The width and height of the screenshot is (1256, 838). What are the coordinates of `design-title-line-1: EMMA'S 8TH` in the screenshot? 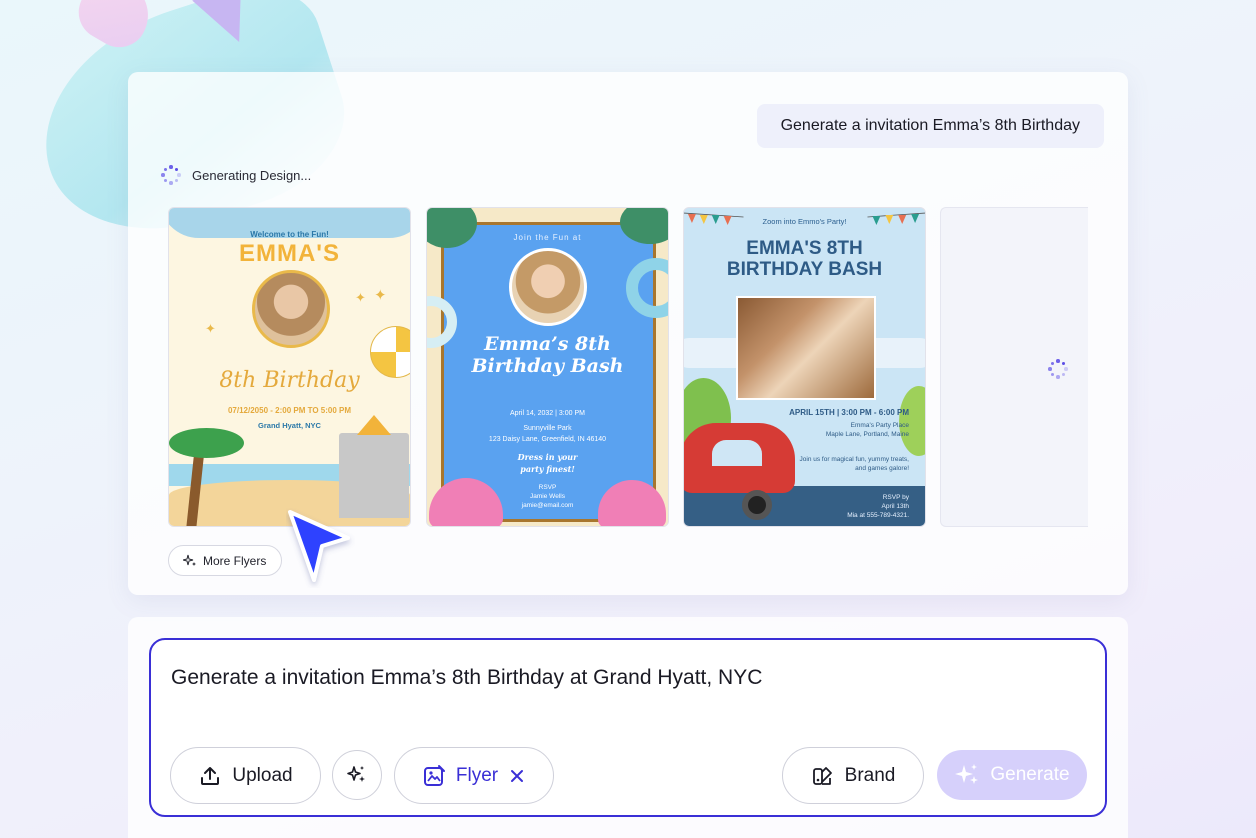 It's located at (804, 248).